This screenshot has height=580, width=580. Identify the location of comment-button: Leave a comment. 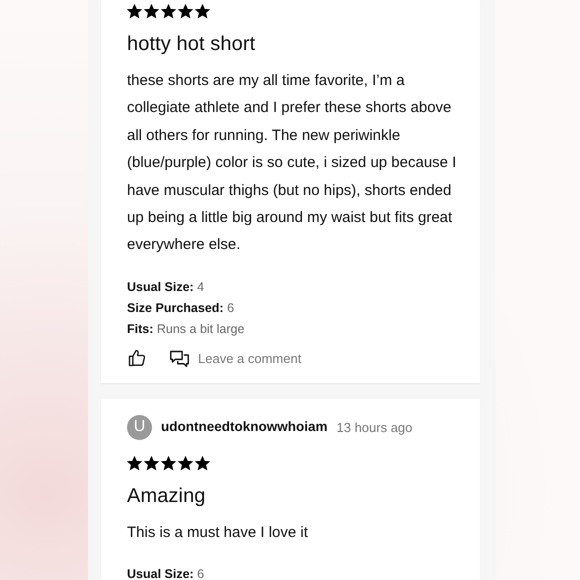
(235, 358).